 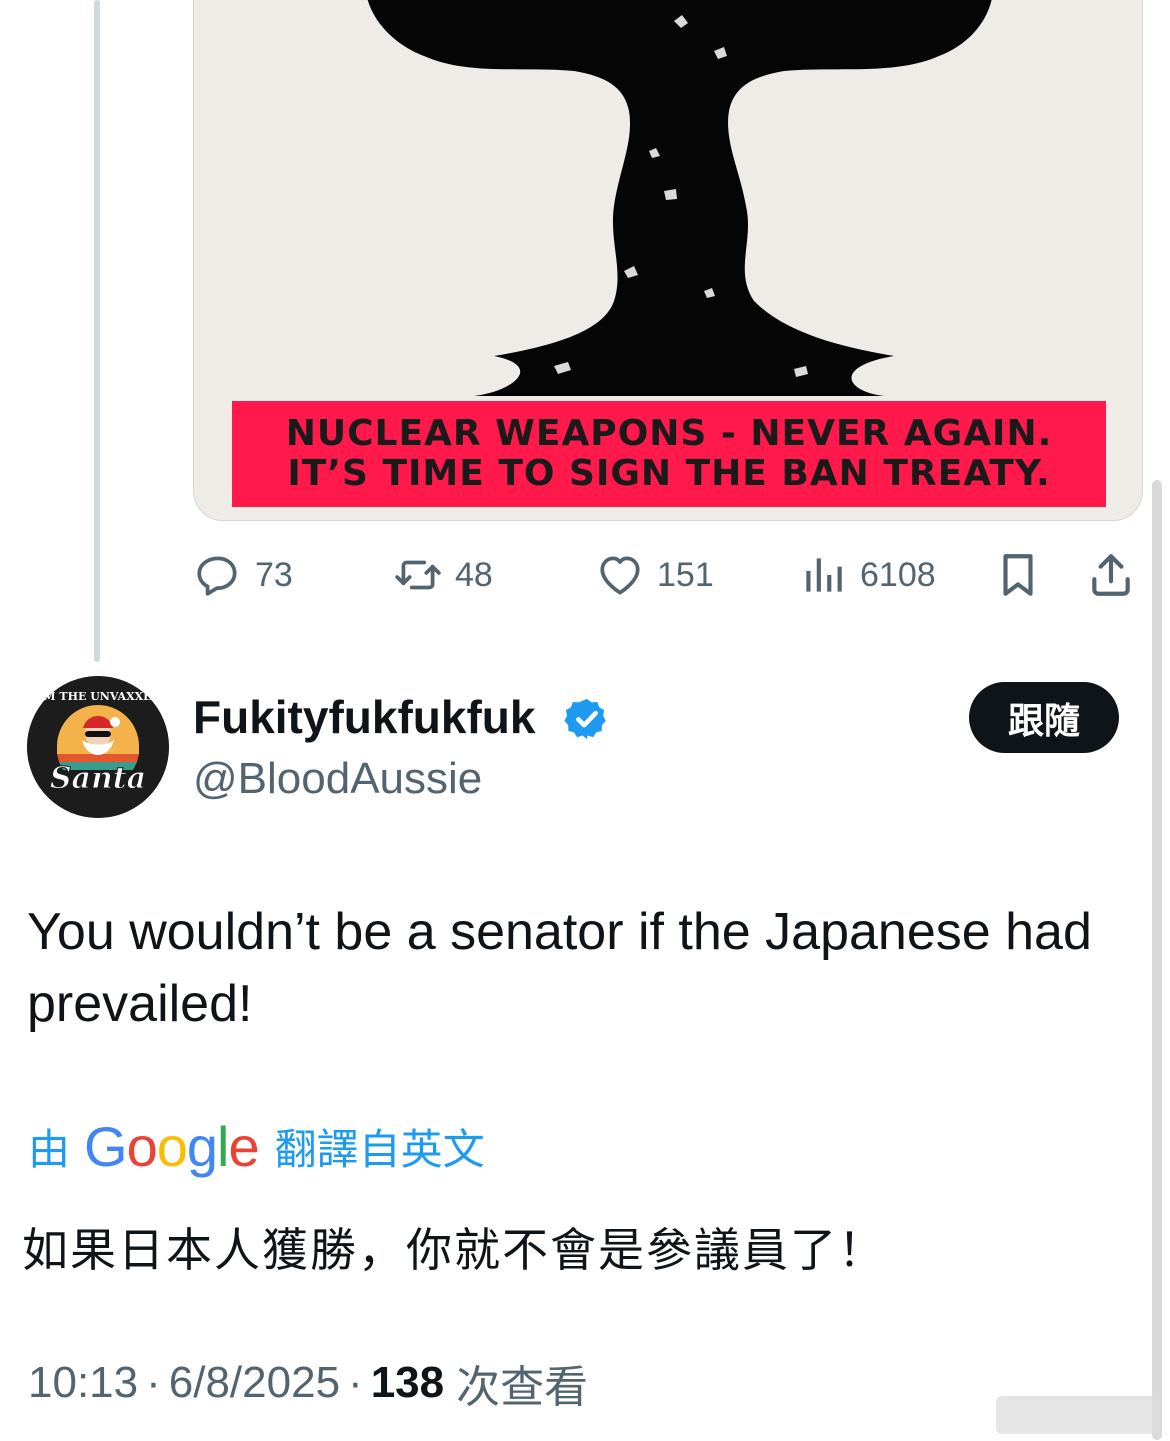 What do you see at coordinates (379, 1149) in the screenshot?
I see `translation-suffix: 翻譯自英文` at bounding box center [379, 1149].